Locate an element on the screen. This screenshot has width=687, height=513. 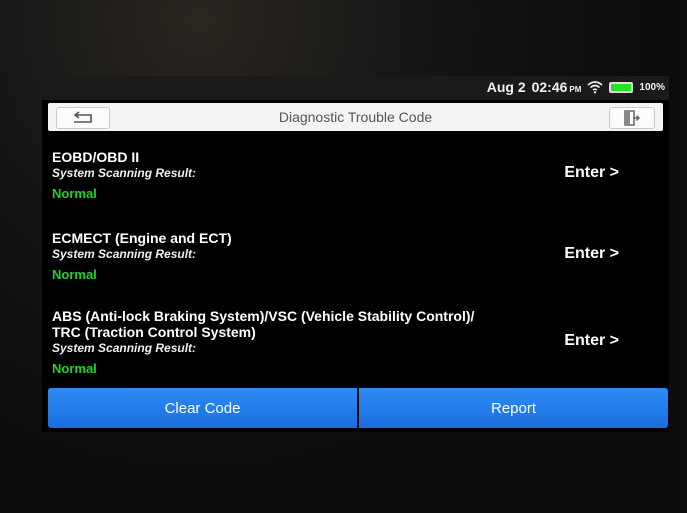
page-title: Diagnostic Trouble Code is located at coordinates (355, 117).